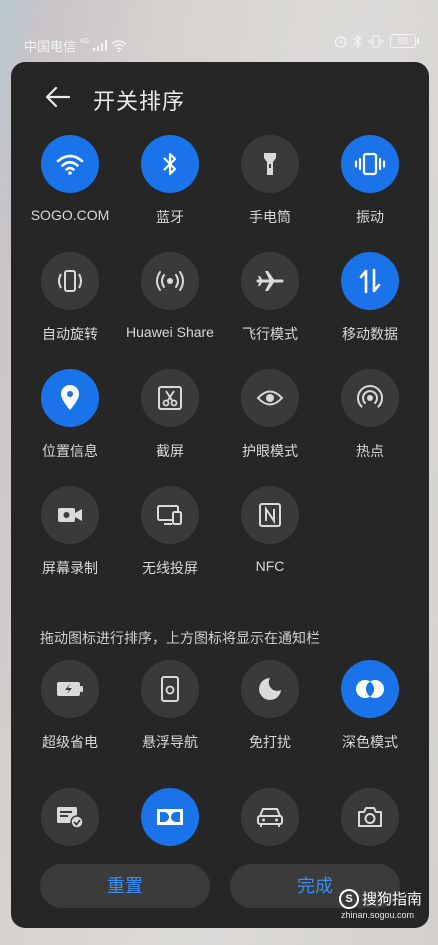 The image size is (438, 945). I want to click on carrier-info: 中国电信 4G, so click(75, 45).